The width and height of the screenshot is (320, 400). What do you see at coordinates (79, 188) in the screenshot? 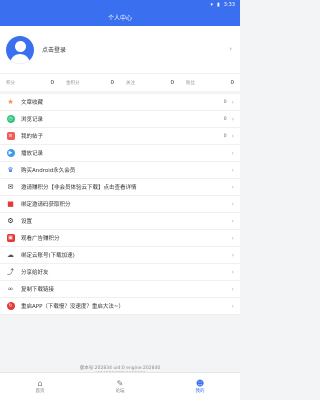
I see `menu-item-label: 邀请赚积分【非会员体验云下载】点击查看详情` at bounding box center [79, 188].